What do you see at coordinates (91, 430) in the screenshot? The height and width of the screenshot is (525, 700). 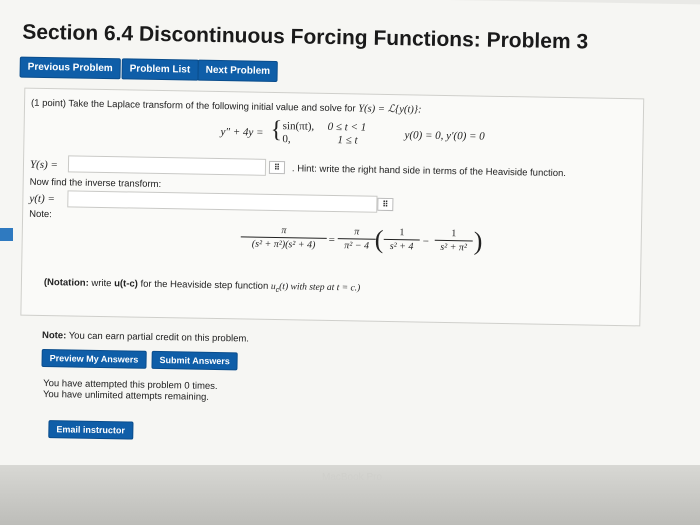 I see `email-instructor-button: Email instructor` at bounding box center [91, 430].